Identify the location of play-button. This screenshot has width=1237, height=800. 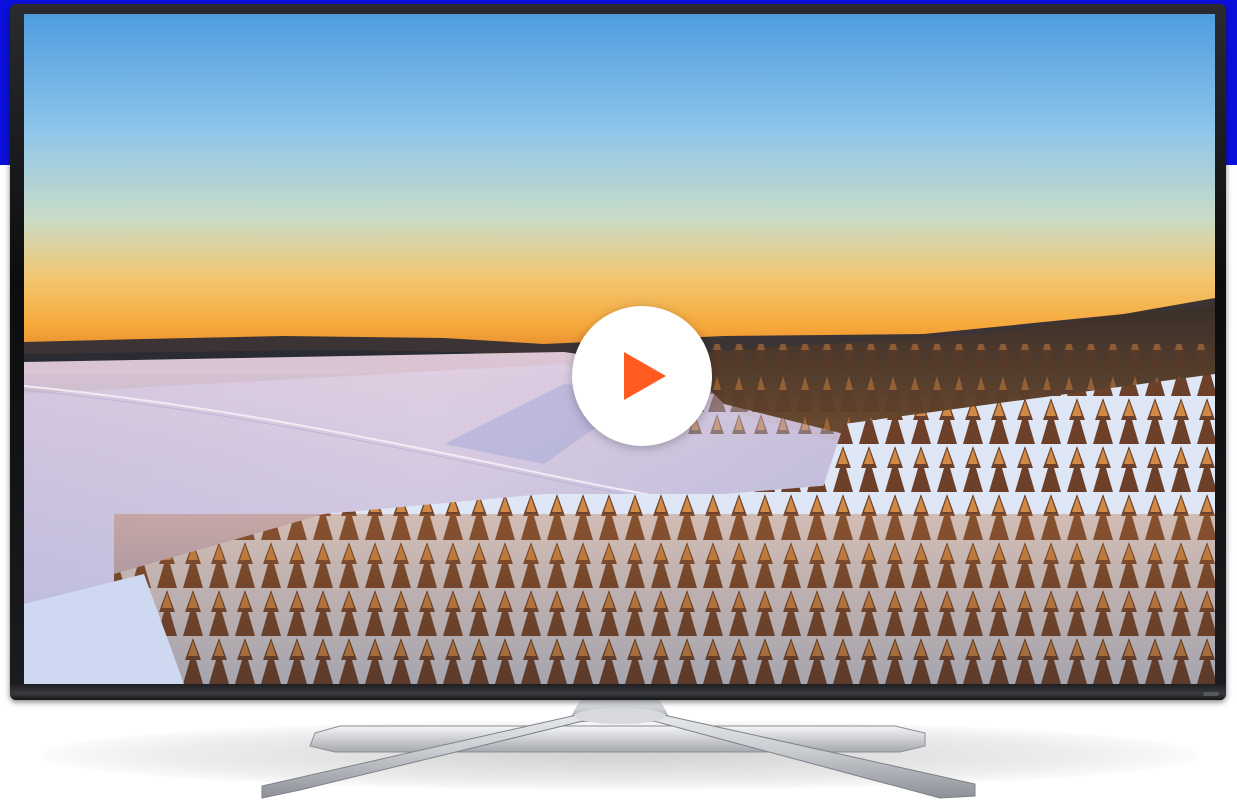
(642, 376).